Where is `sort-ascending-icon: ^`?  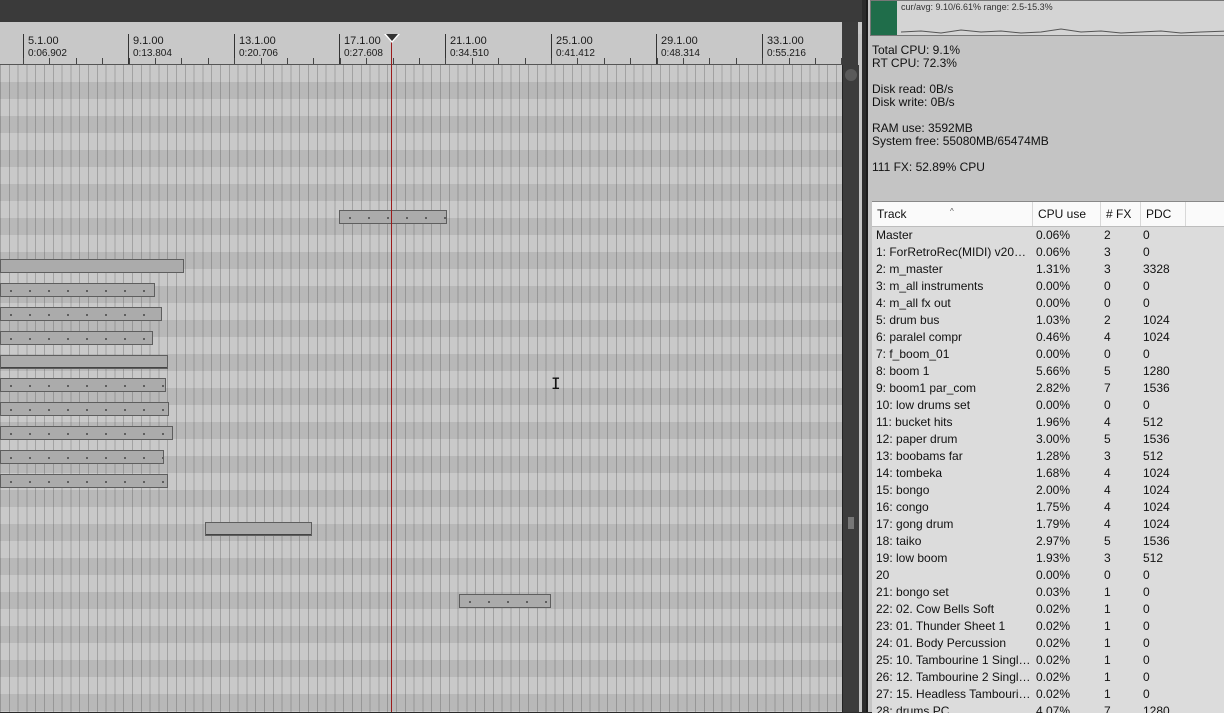
sort-ascending-icon: ^ is located at coordinates (952, 211).